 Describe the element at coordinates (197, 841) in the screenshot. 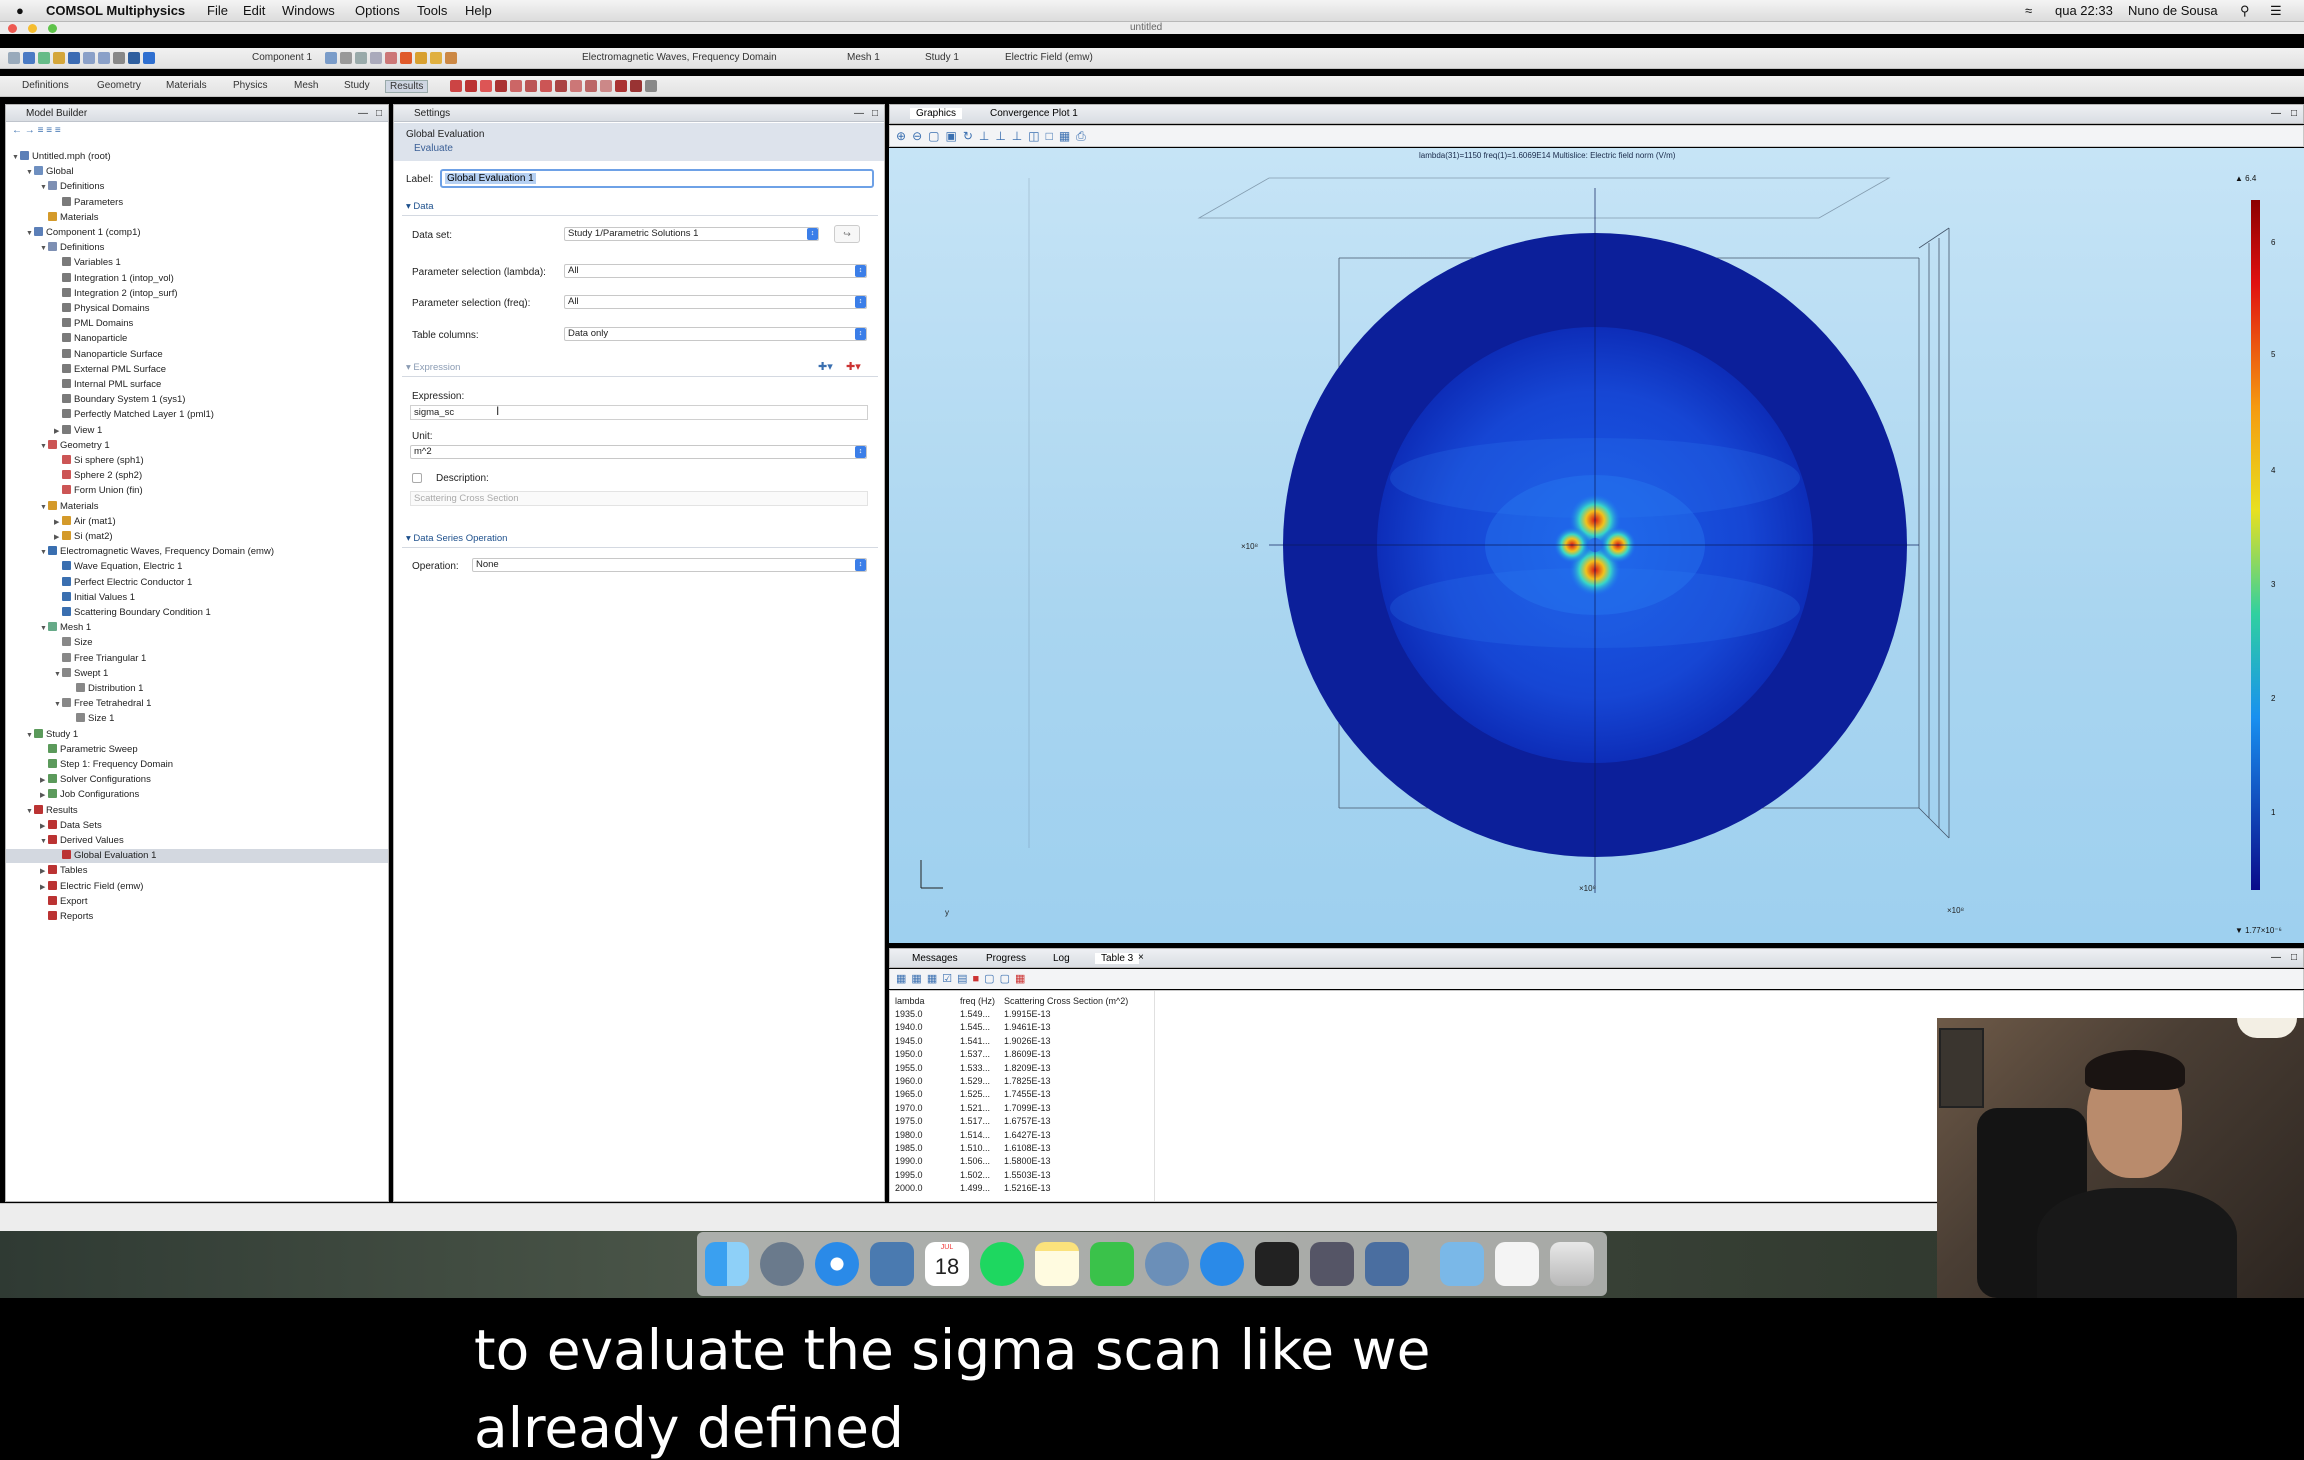

I see `tree-node: ▼ Derived Values` at that location.